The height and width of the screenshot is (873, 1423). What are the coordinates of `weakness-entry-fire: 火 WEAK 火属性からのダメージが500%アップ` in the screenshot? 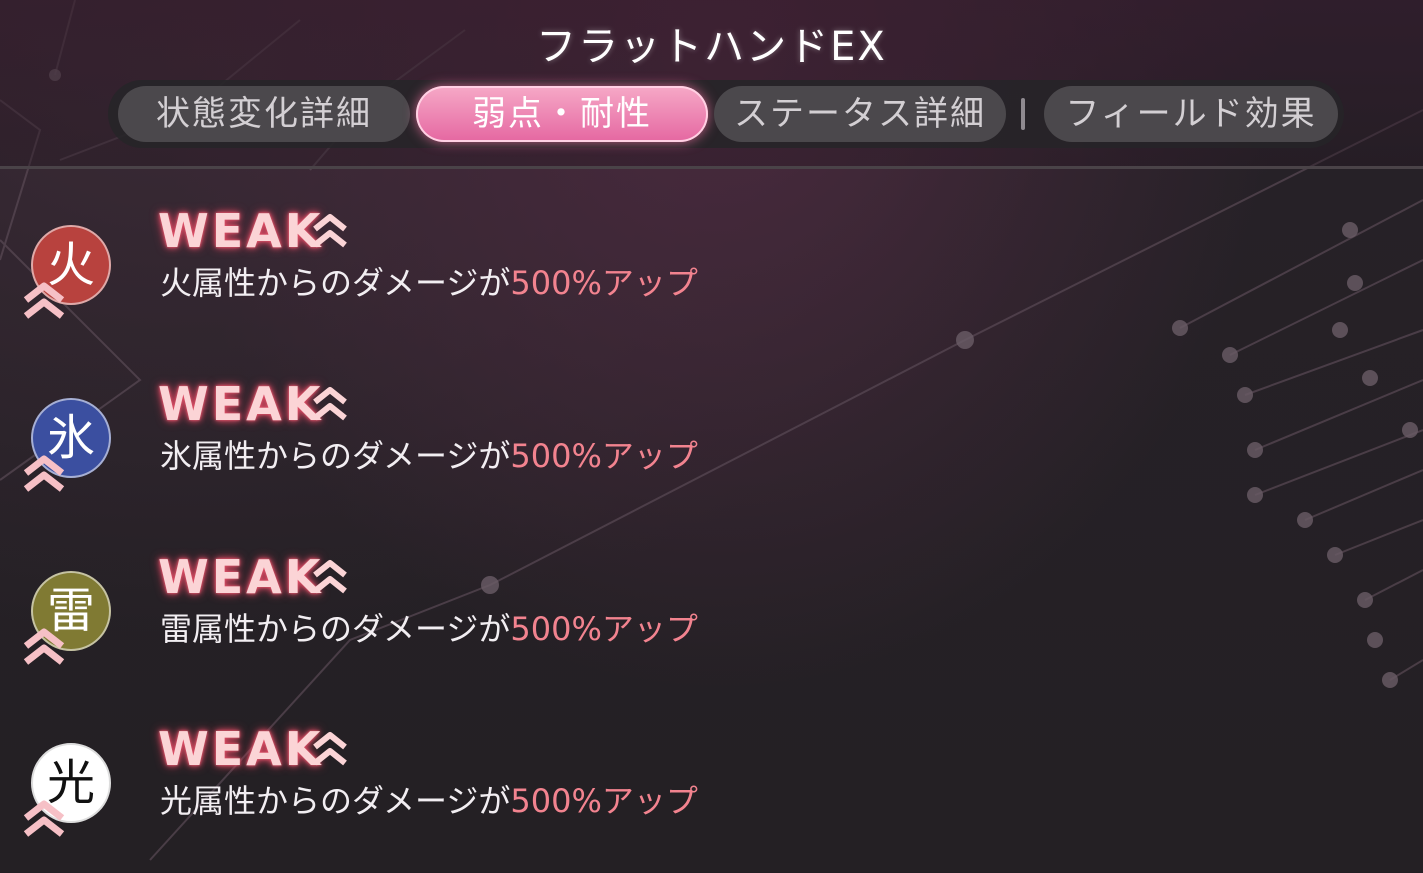 It's located at (500, 275).